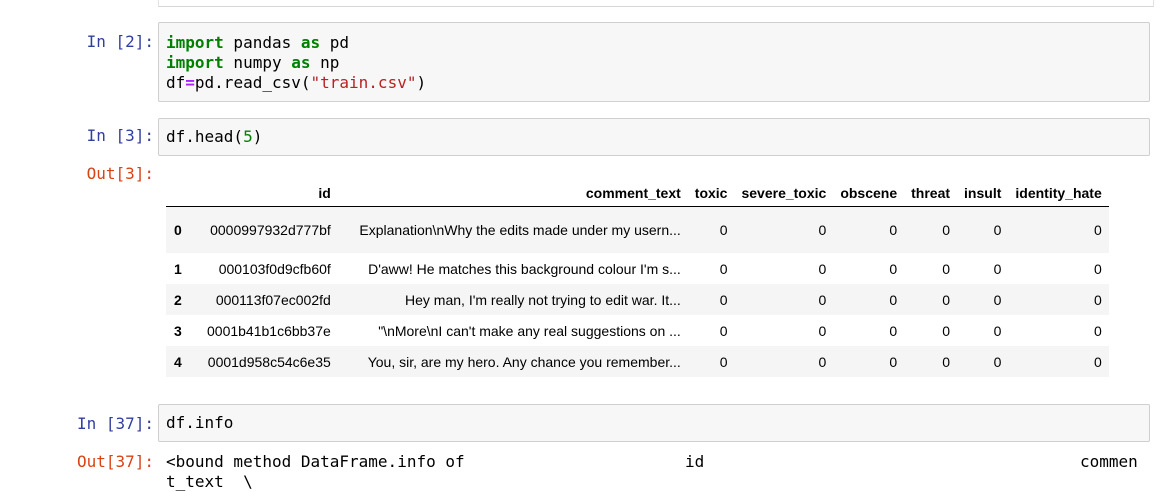  What do you see at coordinates (120, 173) in the screenshot?
I see `output-prompt: Out[3]:` at bounding box center [120, 173].